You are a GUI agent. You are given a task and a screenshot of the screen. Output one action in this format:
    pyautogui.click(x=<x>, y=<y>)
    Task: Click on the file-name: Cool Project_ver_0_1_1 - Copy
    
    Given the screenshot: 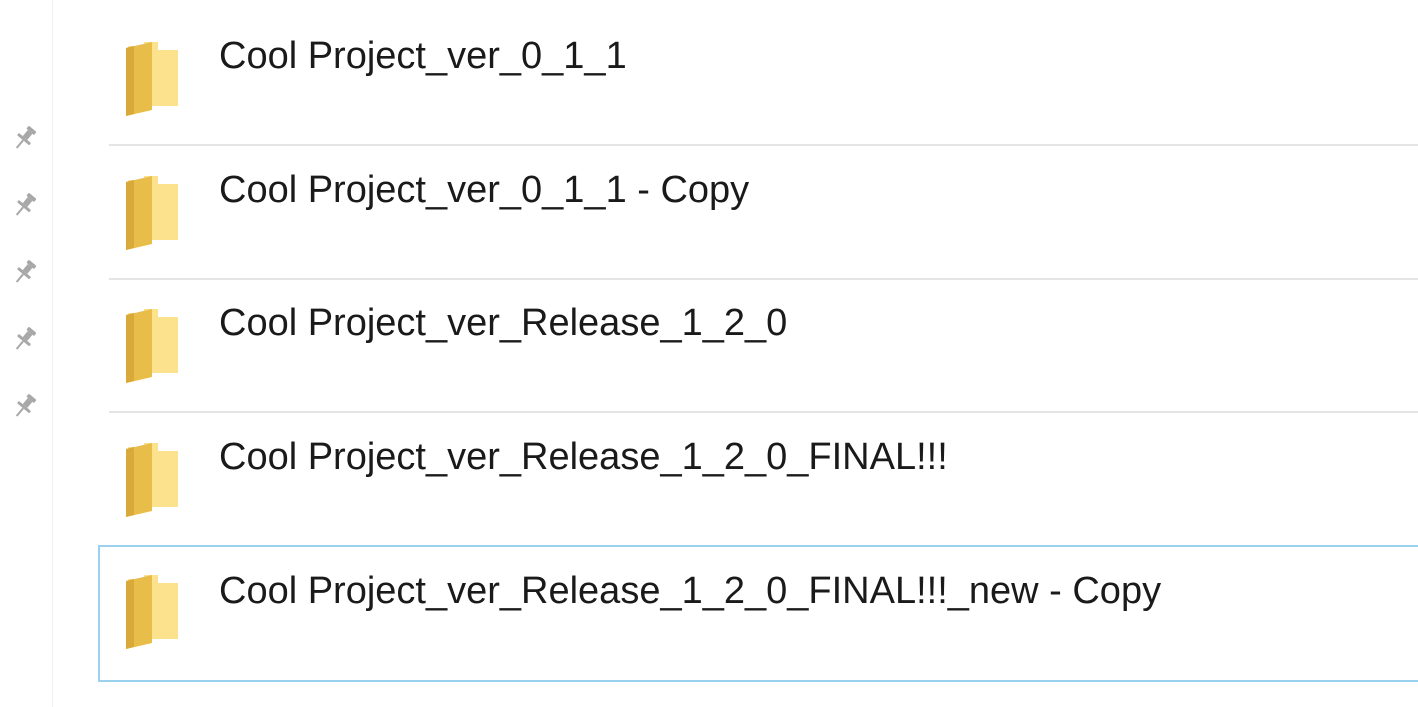 What is the action you would take?
    pyautogui.click(x=484, y=190)
    